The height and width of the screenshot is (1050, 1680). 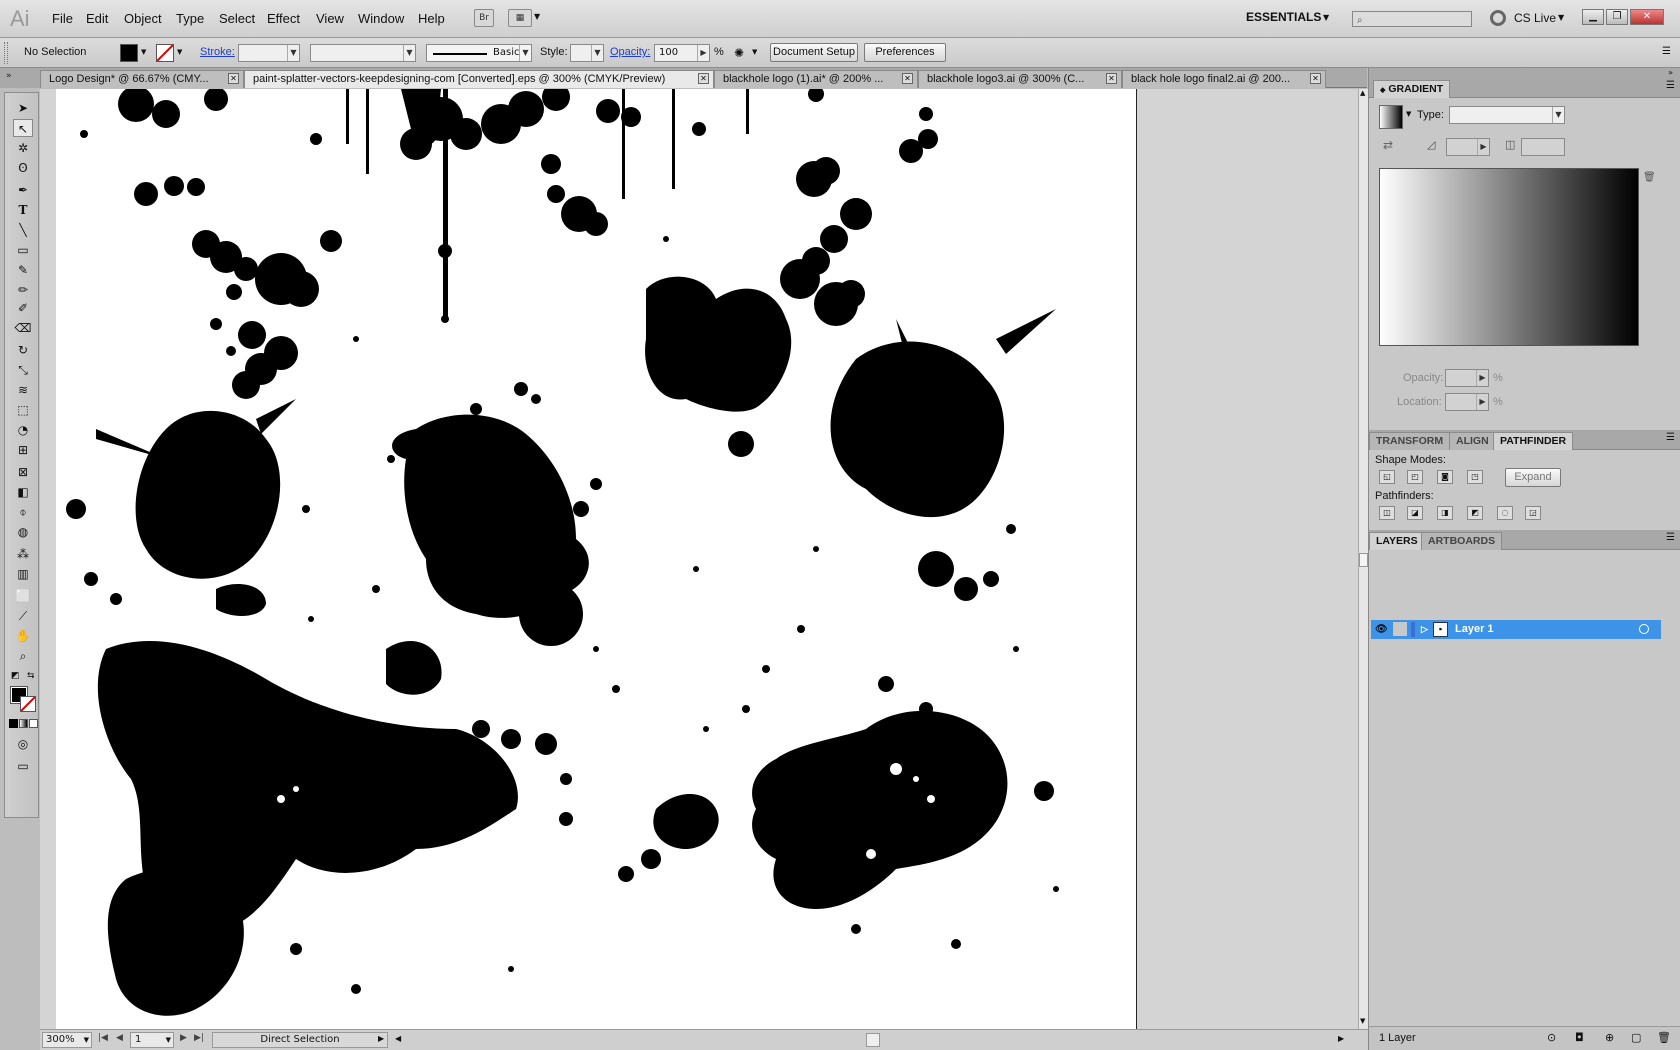 What do you see at coordinates (1509, 257) in the screenshot?
I see `gradient-slider-preview` at bounding box center [1509, 257].